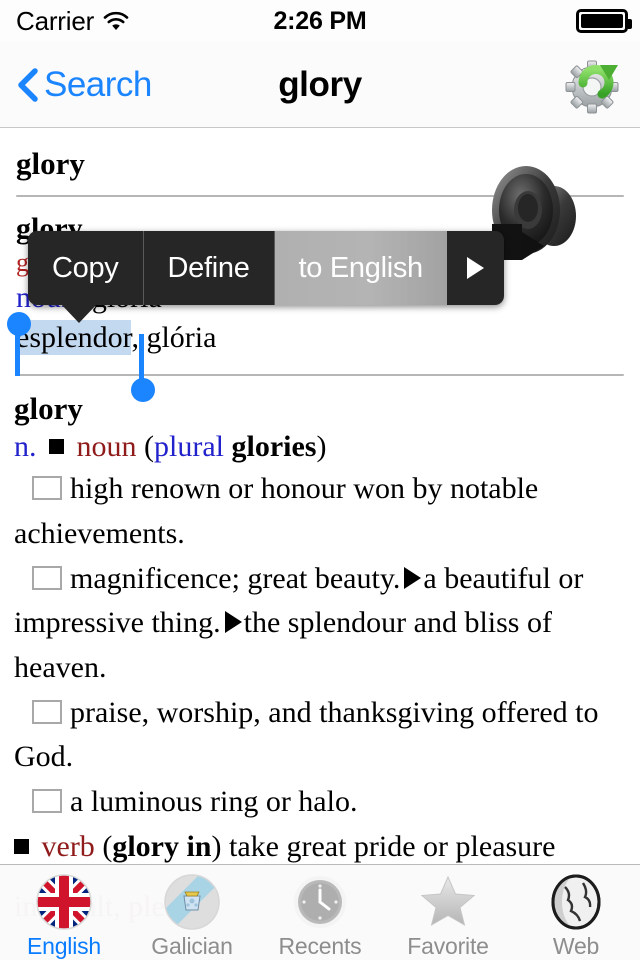 The width and height of the screenshot is (640, 960). I want to click on battery-full-icon, so click(604, 21).